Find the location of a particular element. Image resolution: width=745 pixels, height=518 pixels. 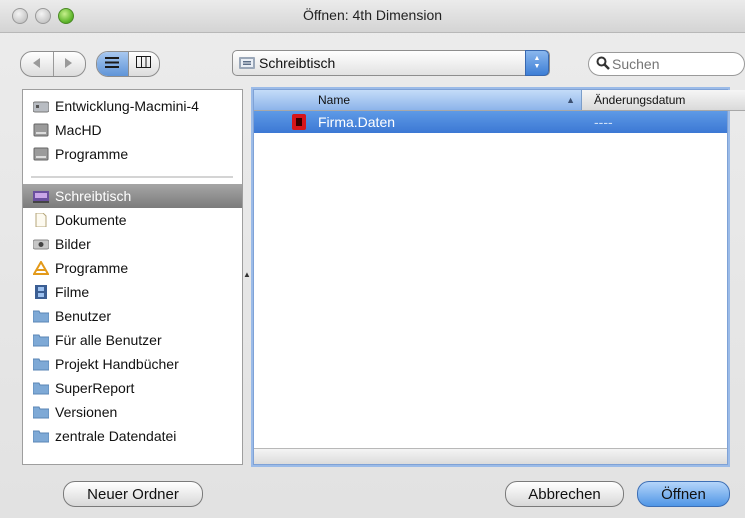

column-header-name: Name ▲ is located at coordinates (418, 100).